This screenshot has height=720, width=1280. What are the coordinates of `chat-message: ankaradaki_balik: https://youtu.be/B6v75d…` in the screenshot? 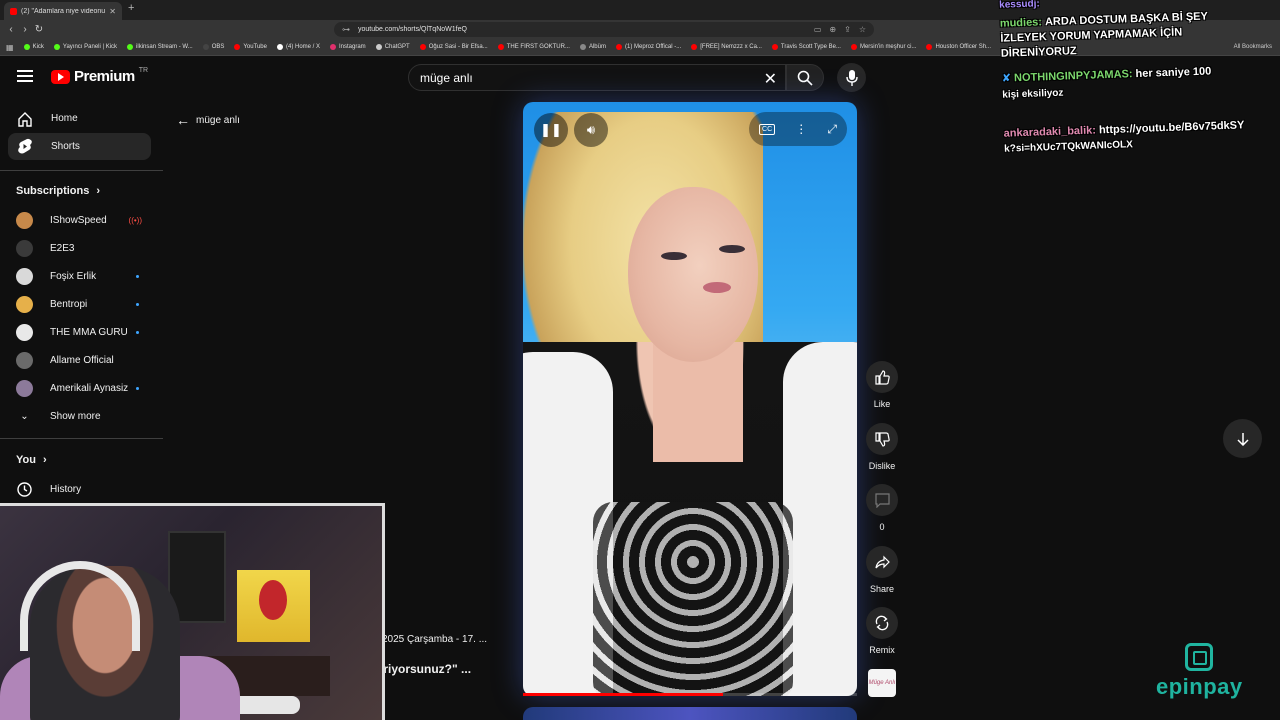 It's located at (1124, 129).